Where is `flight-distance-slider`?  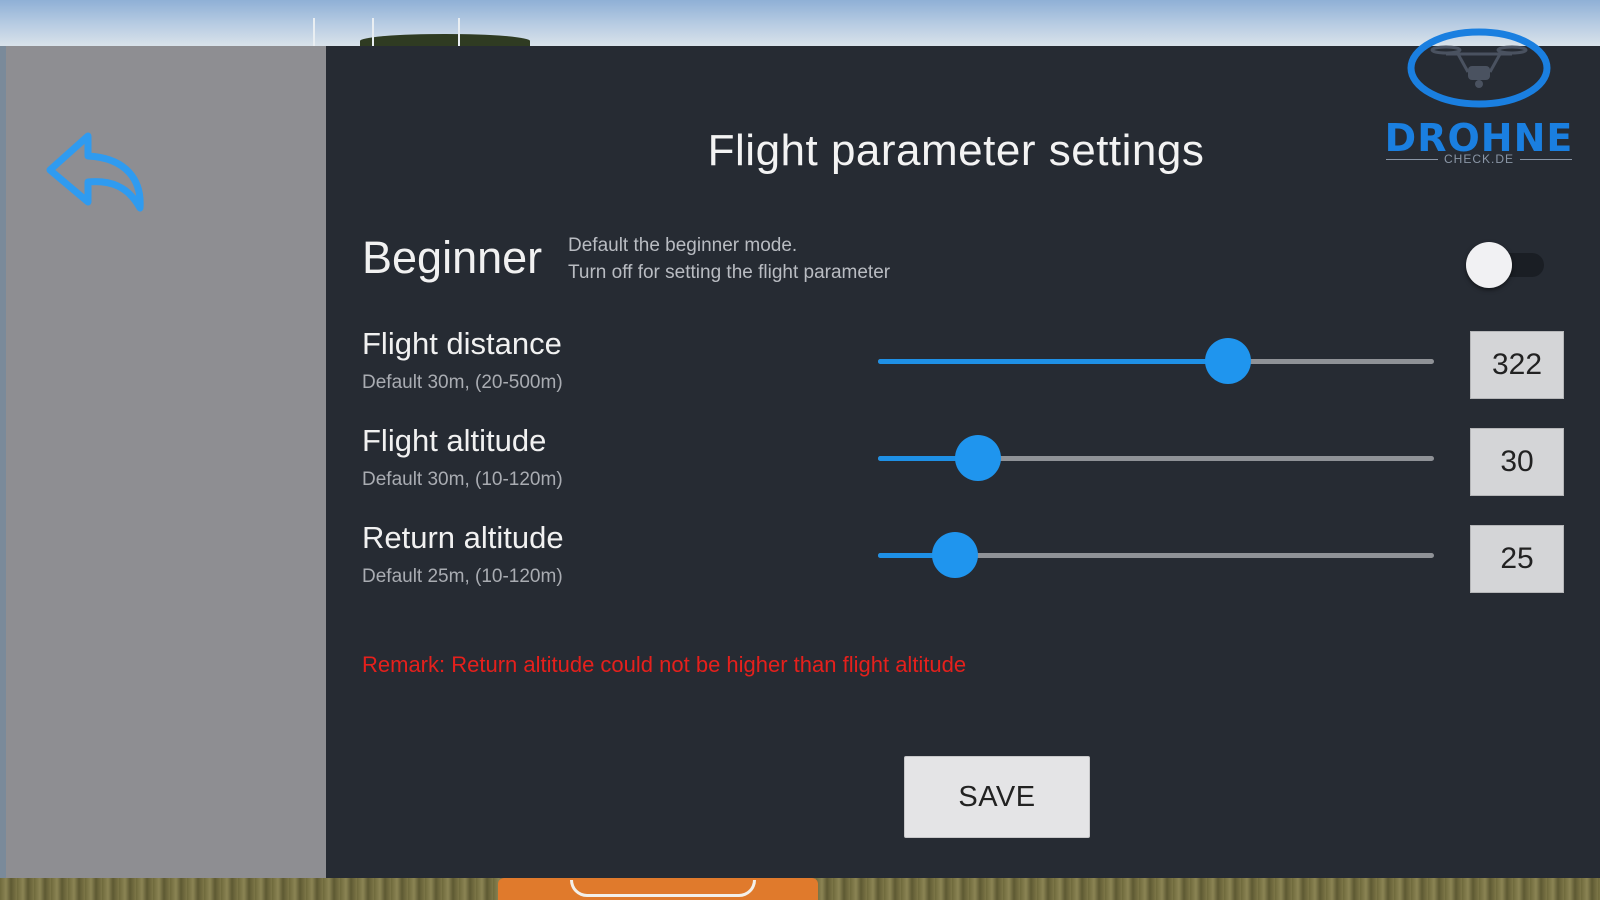 flight-distance-slider is located at coordinates (1156, 361).